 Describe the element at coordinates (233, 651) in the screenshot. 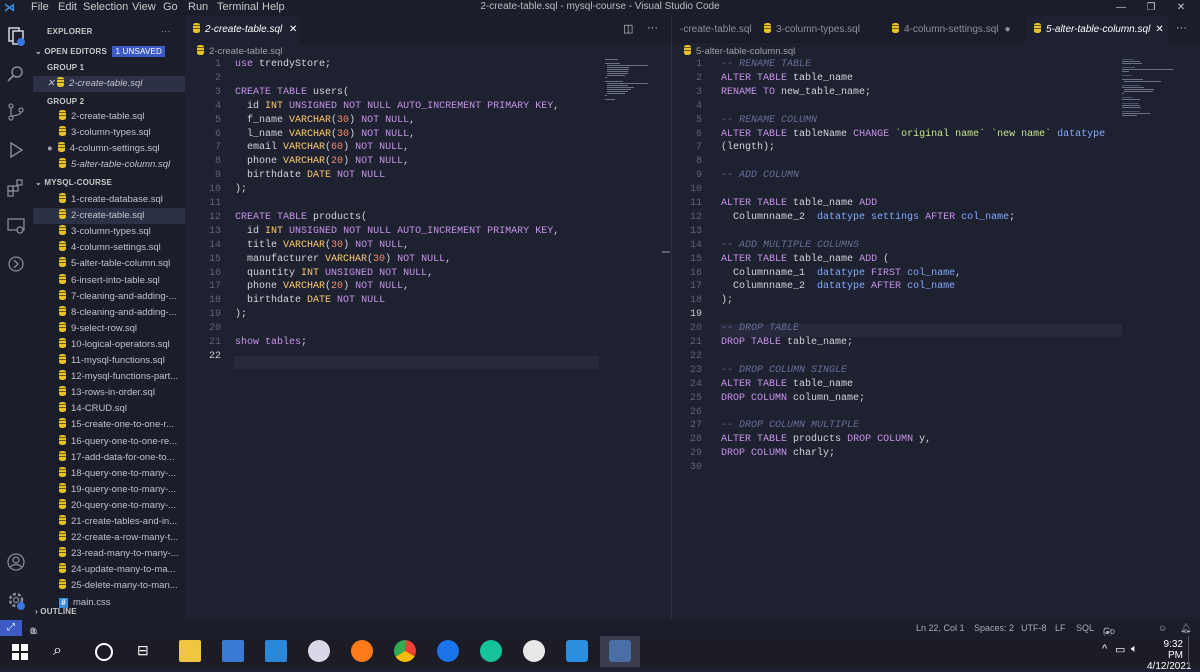

I see `store-icon` at that location.